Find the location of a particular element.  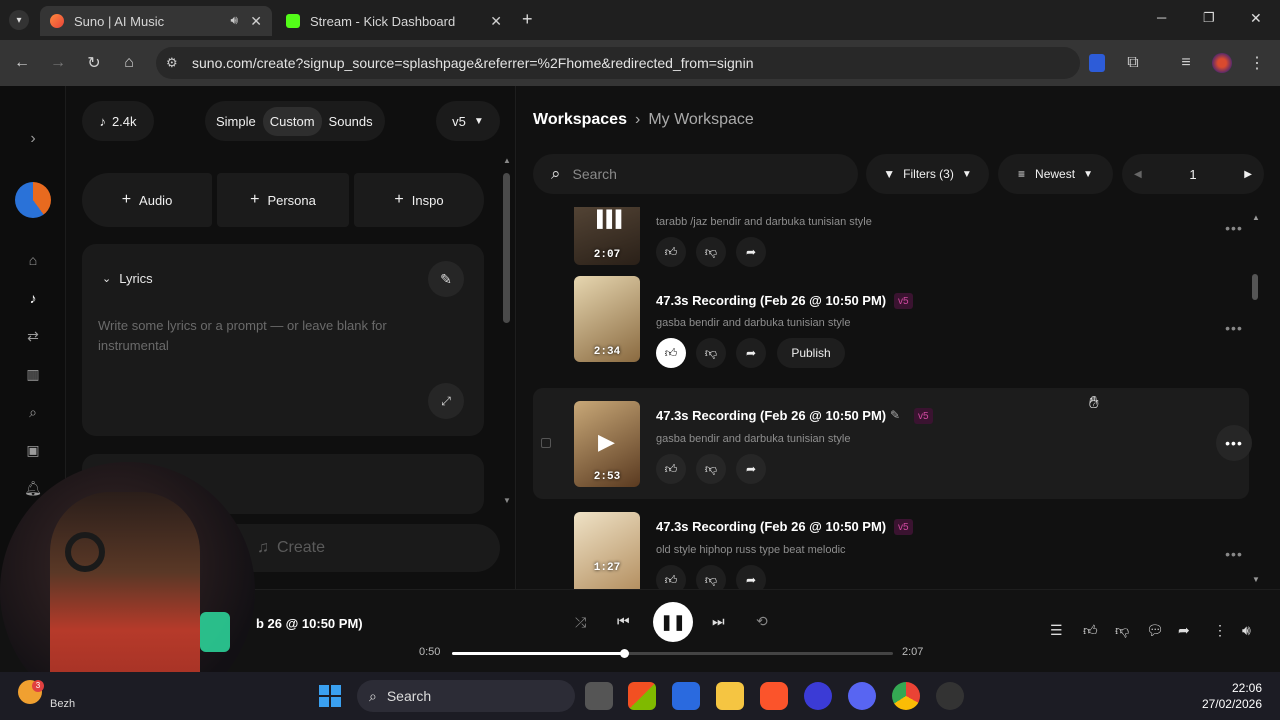

progress-track is located at coordinates (672, 653).